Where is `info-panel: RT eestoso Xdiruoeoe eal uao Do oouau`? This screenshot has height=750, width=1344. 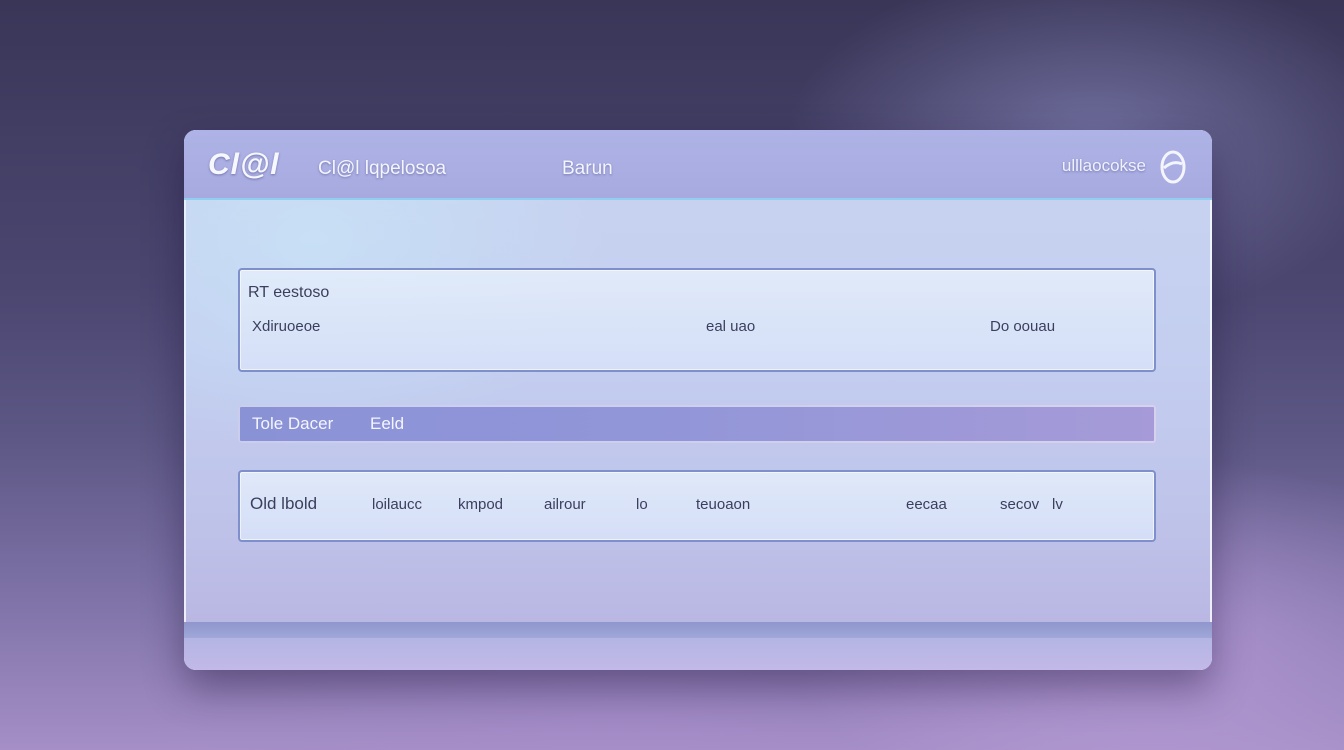 info-panel: RT eestoso Xdiruoeoe eal uao Do oouau is located at coordinates (697, 320).